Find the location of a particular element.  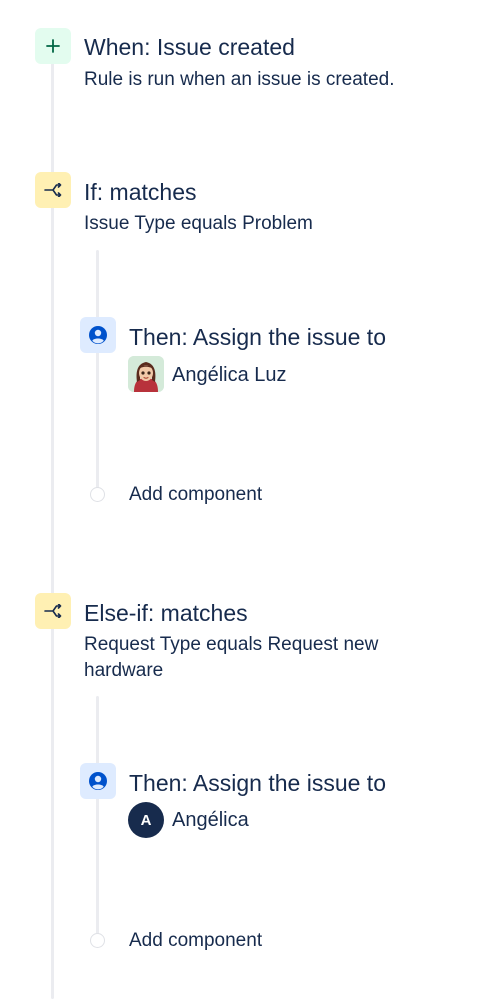

trigger-title: When: Issue created is located at coordinates (189, 47).